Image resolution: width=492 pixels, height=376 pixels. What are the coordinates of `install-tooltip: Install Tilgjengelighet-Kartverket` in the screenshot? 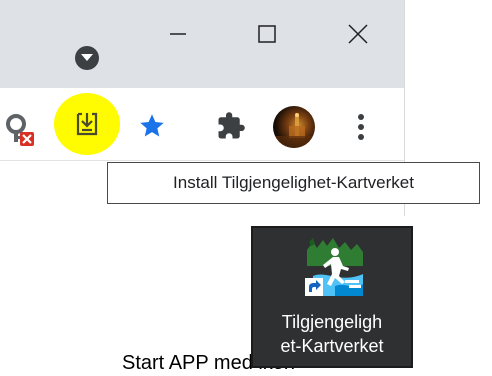 It's located at (293, 183).